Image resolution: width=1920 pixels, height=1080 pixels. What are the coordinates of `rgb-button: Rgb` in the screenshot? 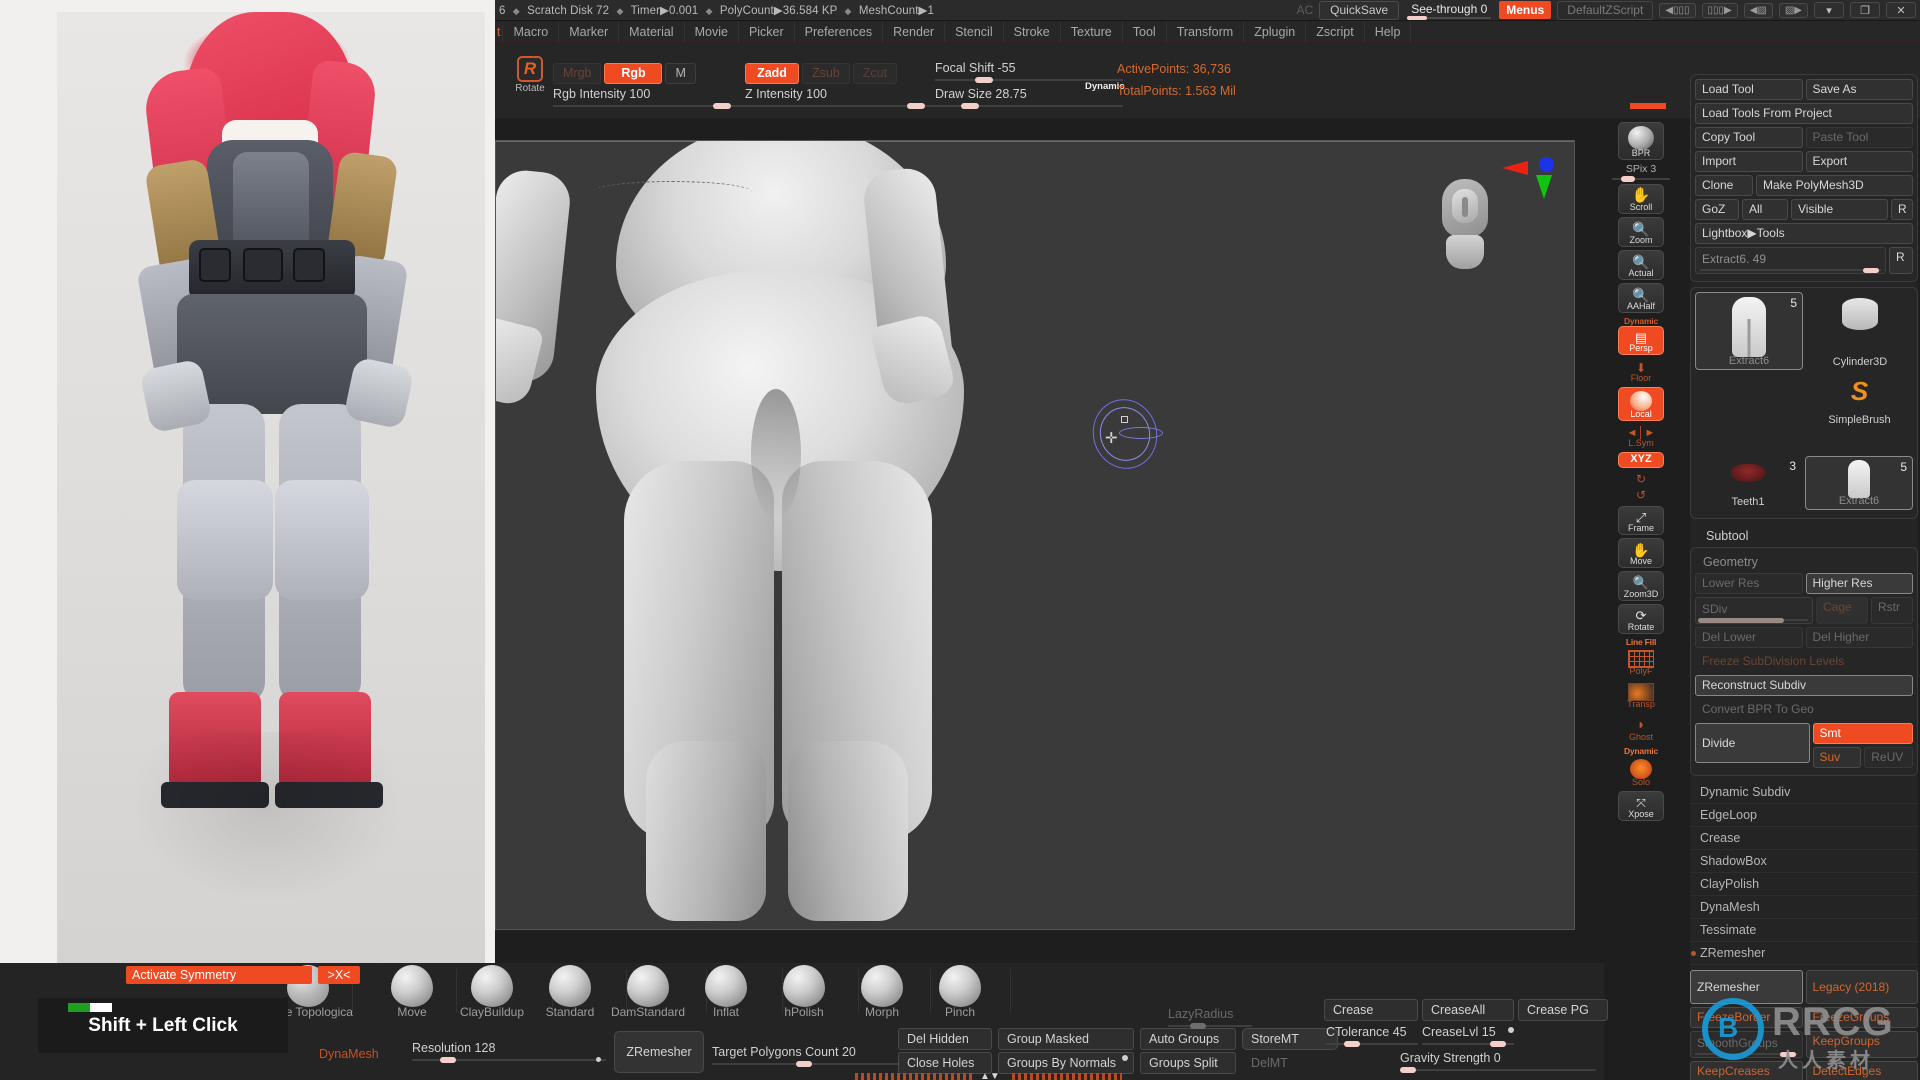 It's located at (633, 73).